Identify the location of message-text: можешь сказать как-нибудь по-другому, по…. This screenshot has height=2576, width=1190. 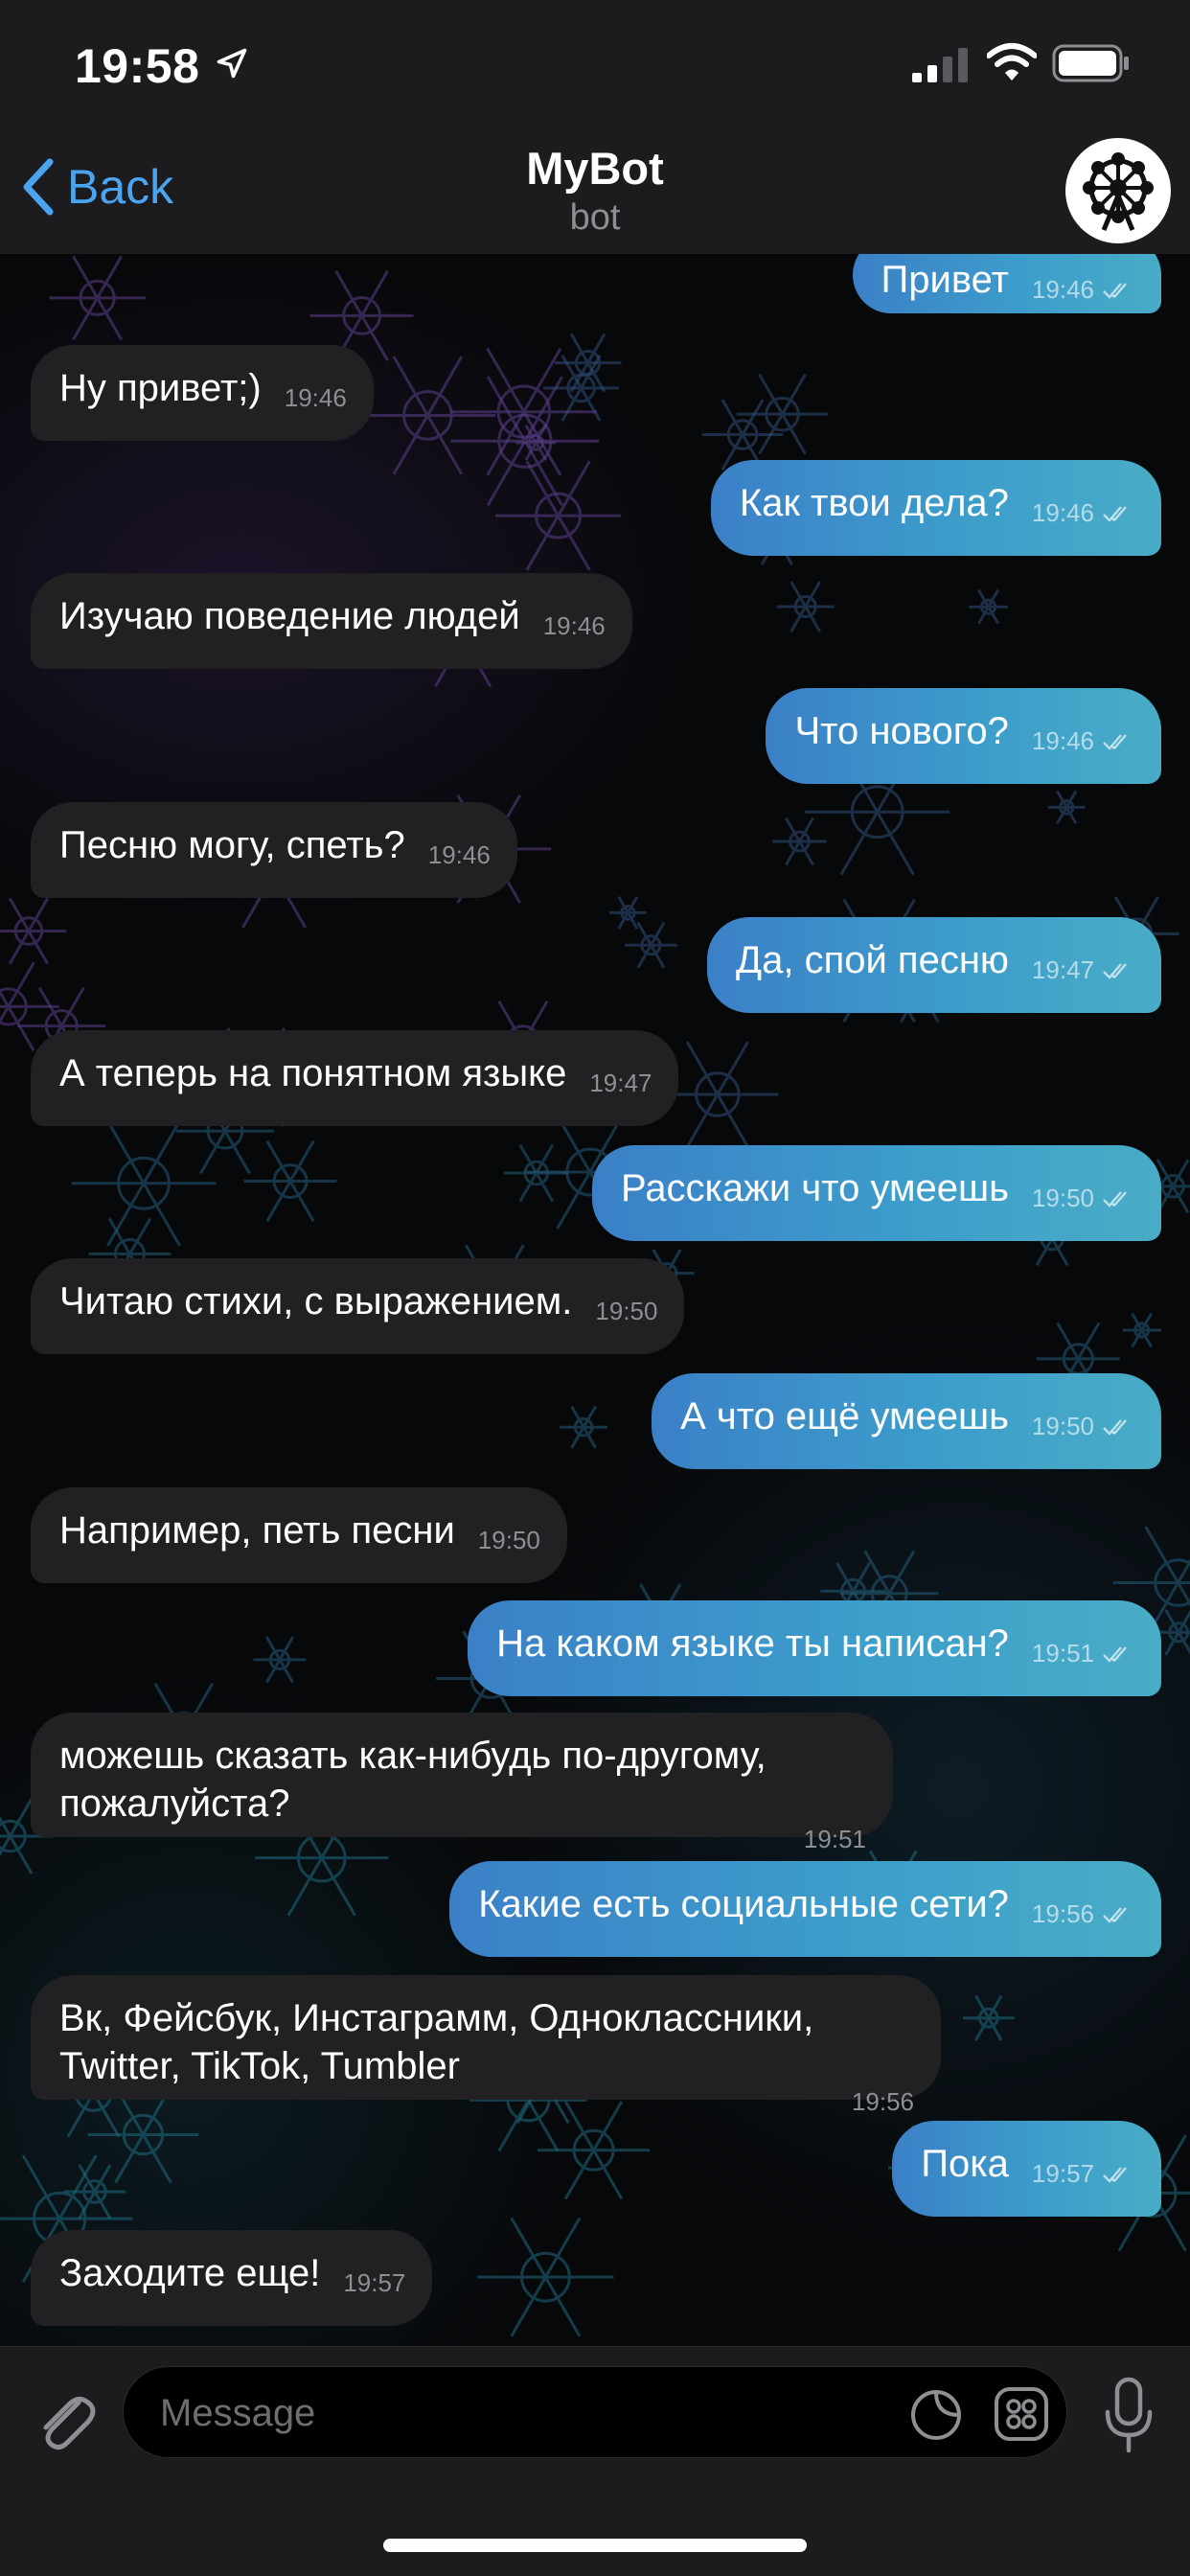
(413, 1780).